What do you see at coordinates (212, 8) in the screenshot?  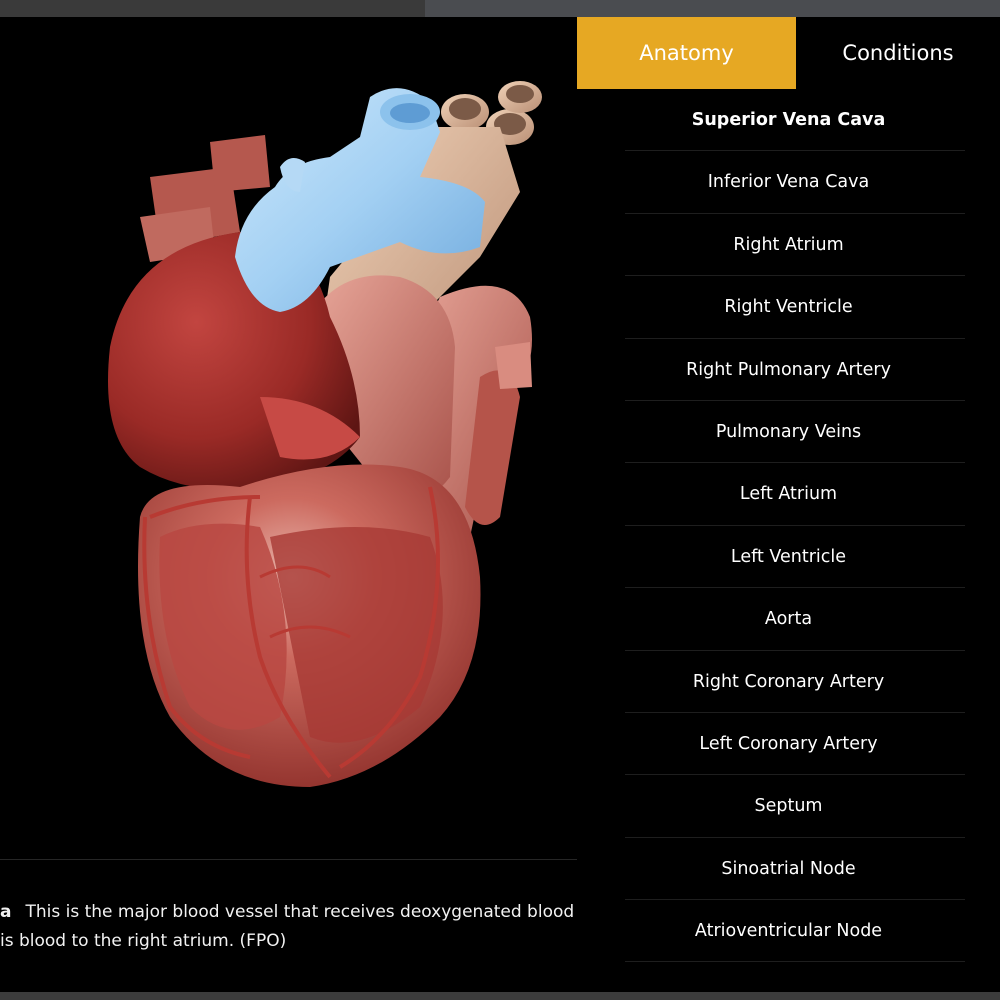 I see `top-bar-left` at bounding box center [212, 8].